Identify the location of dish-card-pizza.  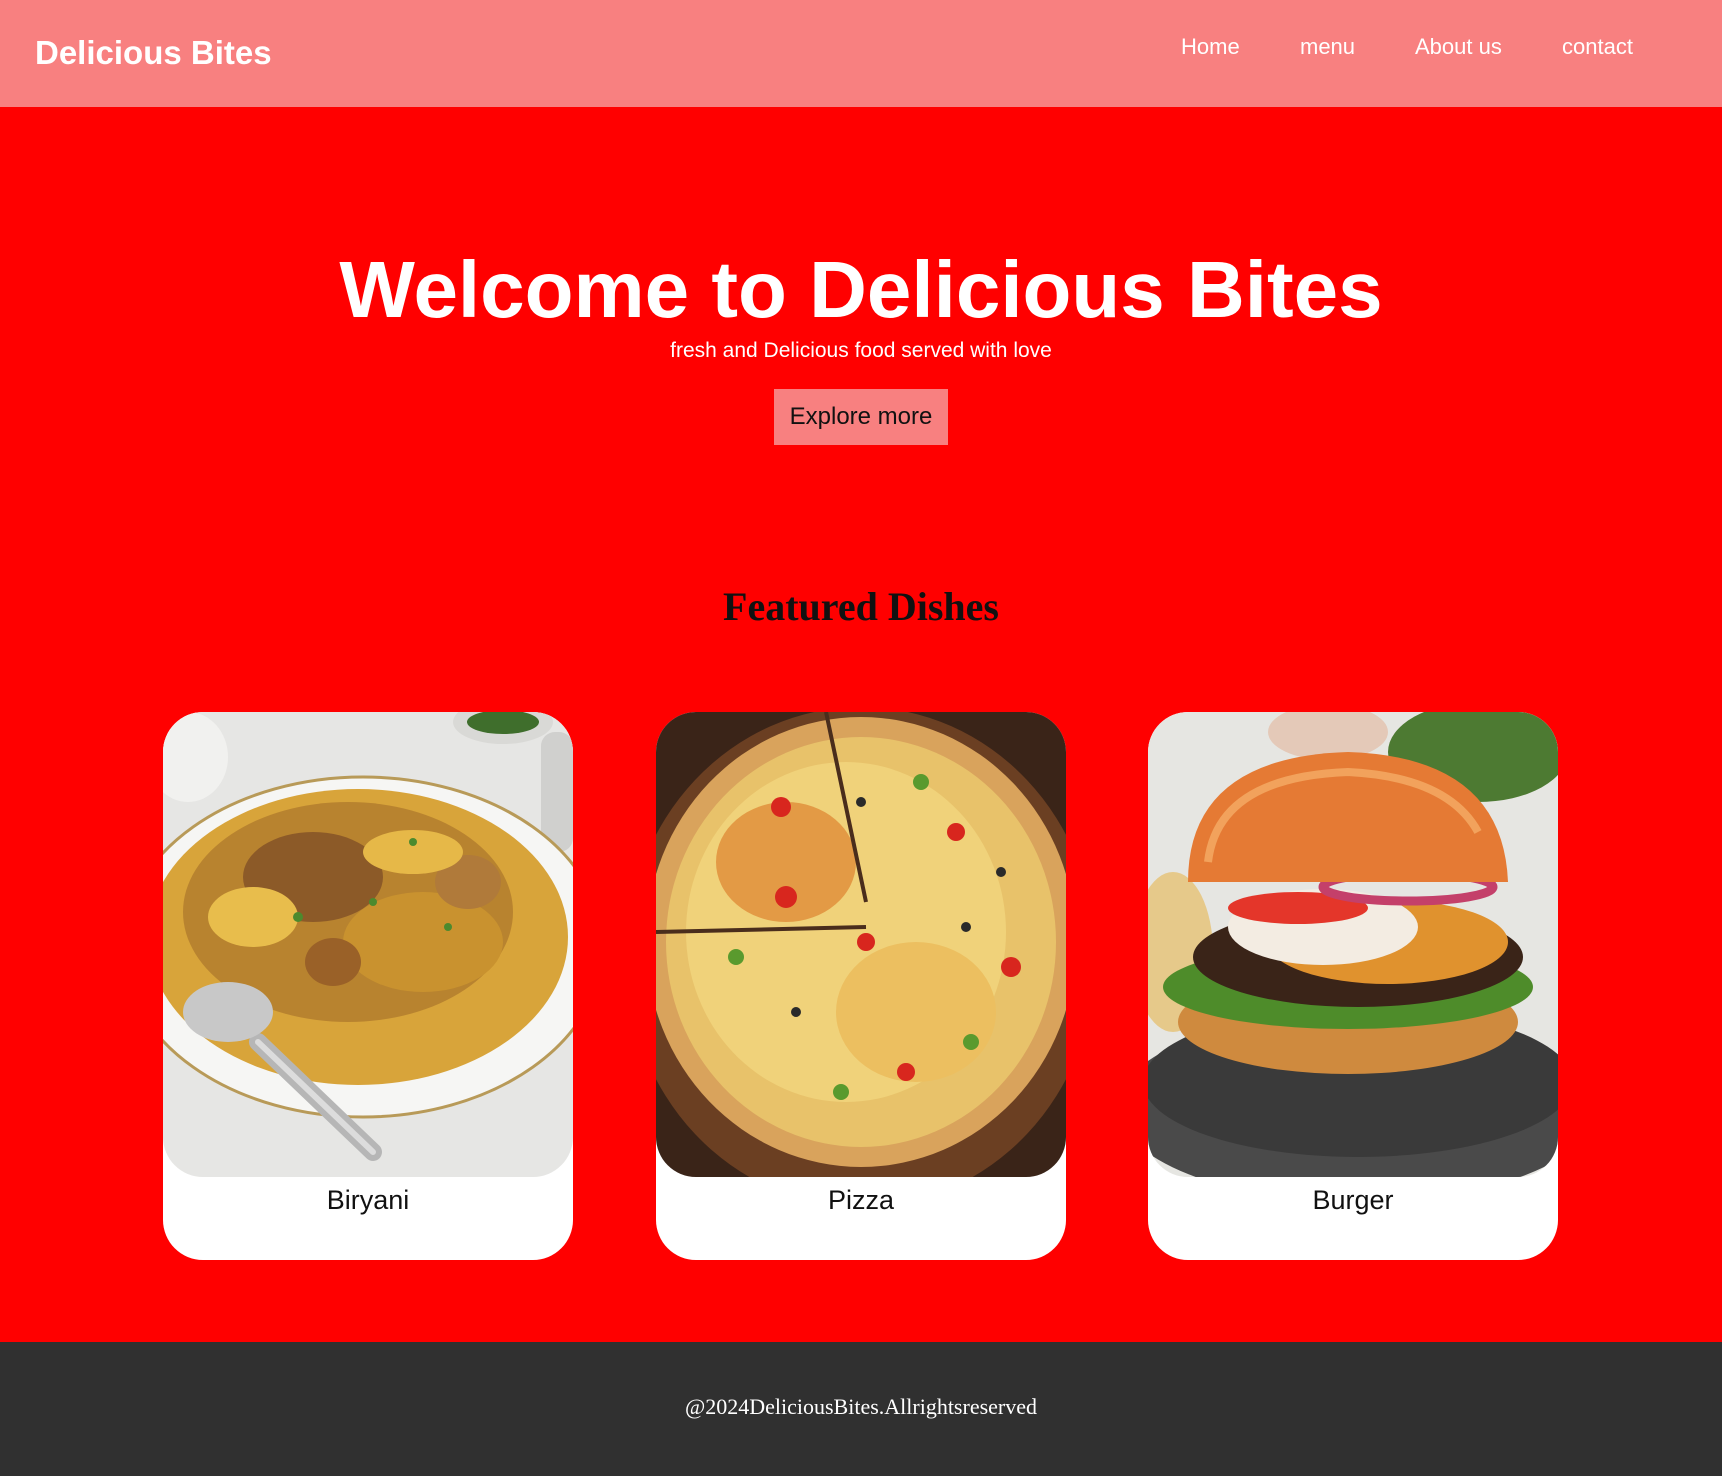
(861, 986).